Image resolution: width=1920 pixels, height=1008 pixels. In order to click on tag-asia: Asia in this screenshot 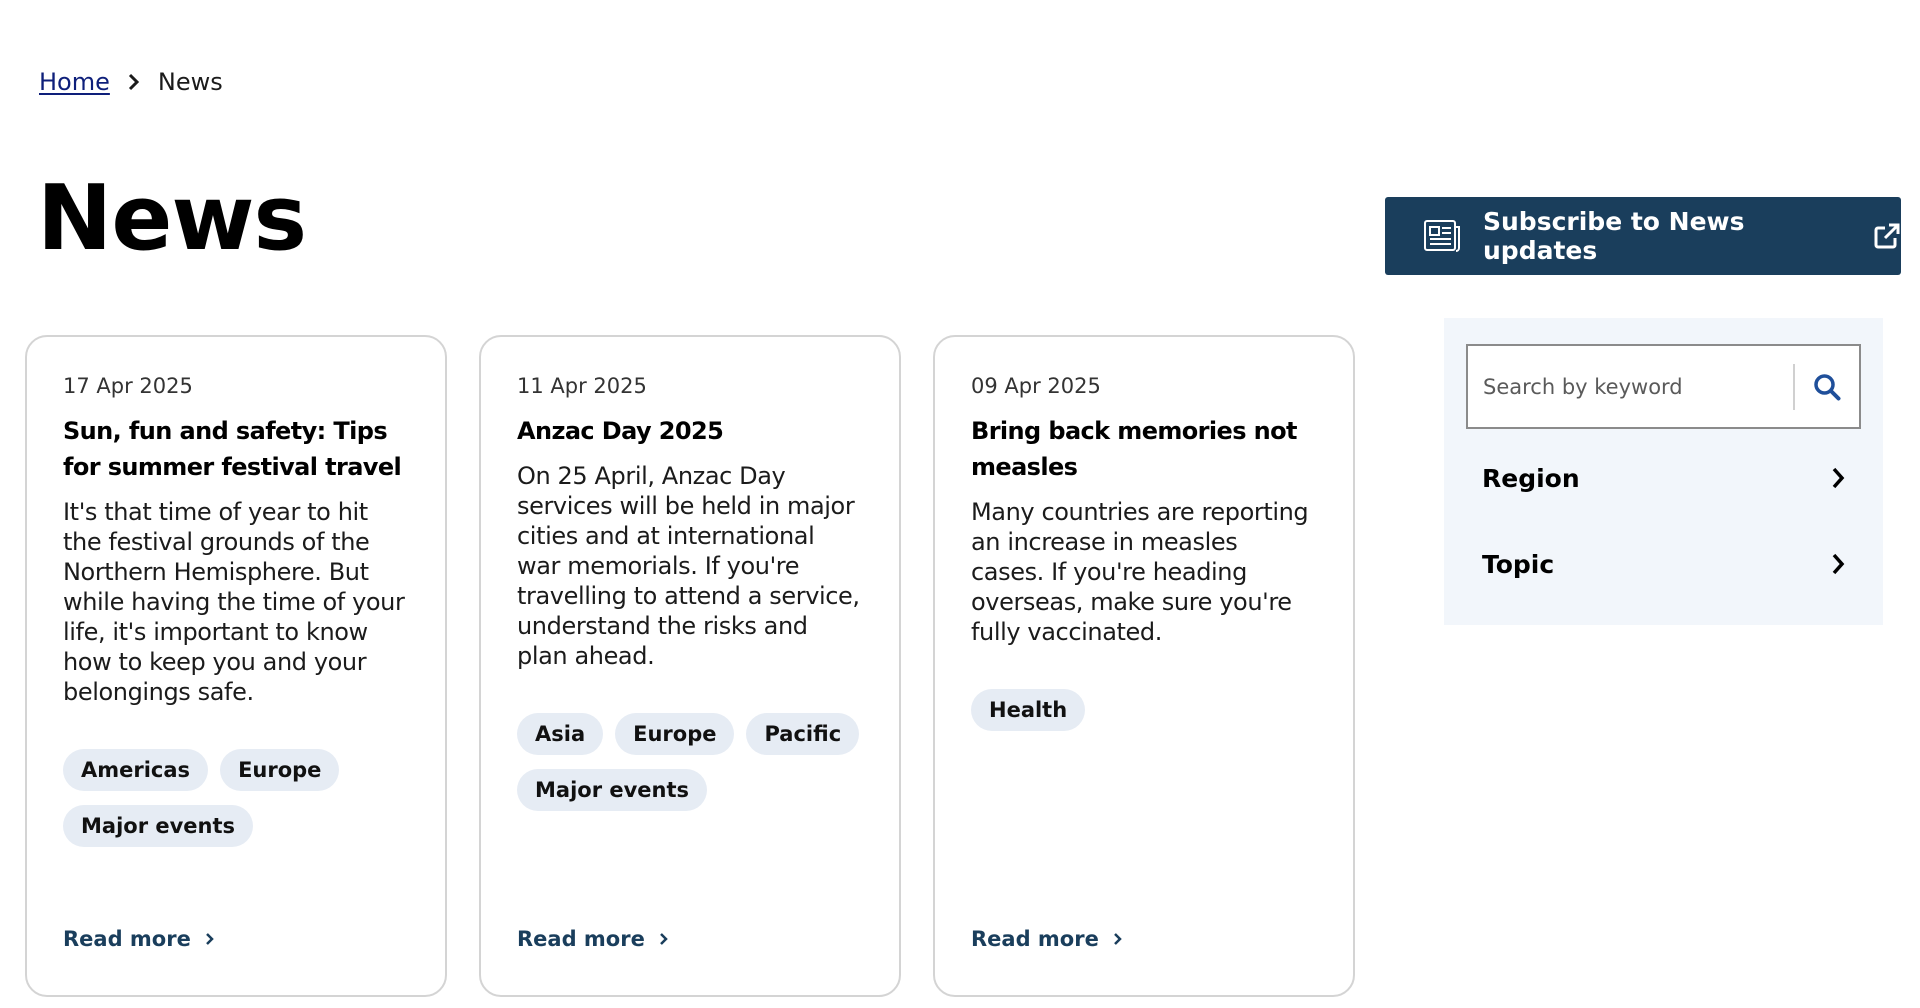, I will do `click(560, 734)`.